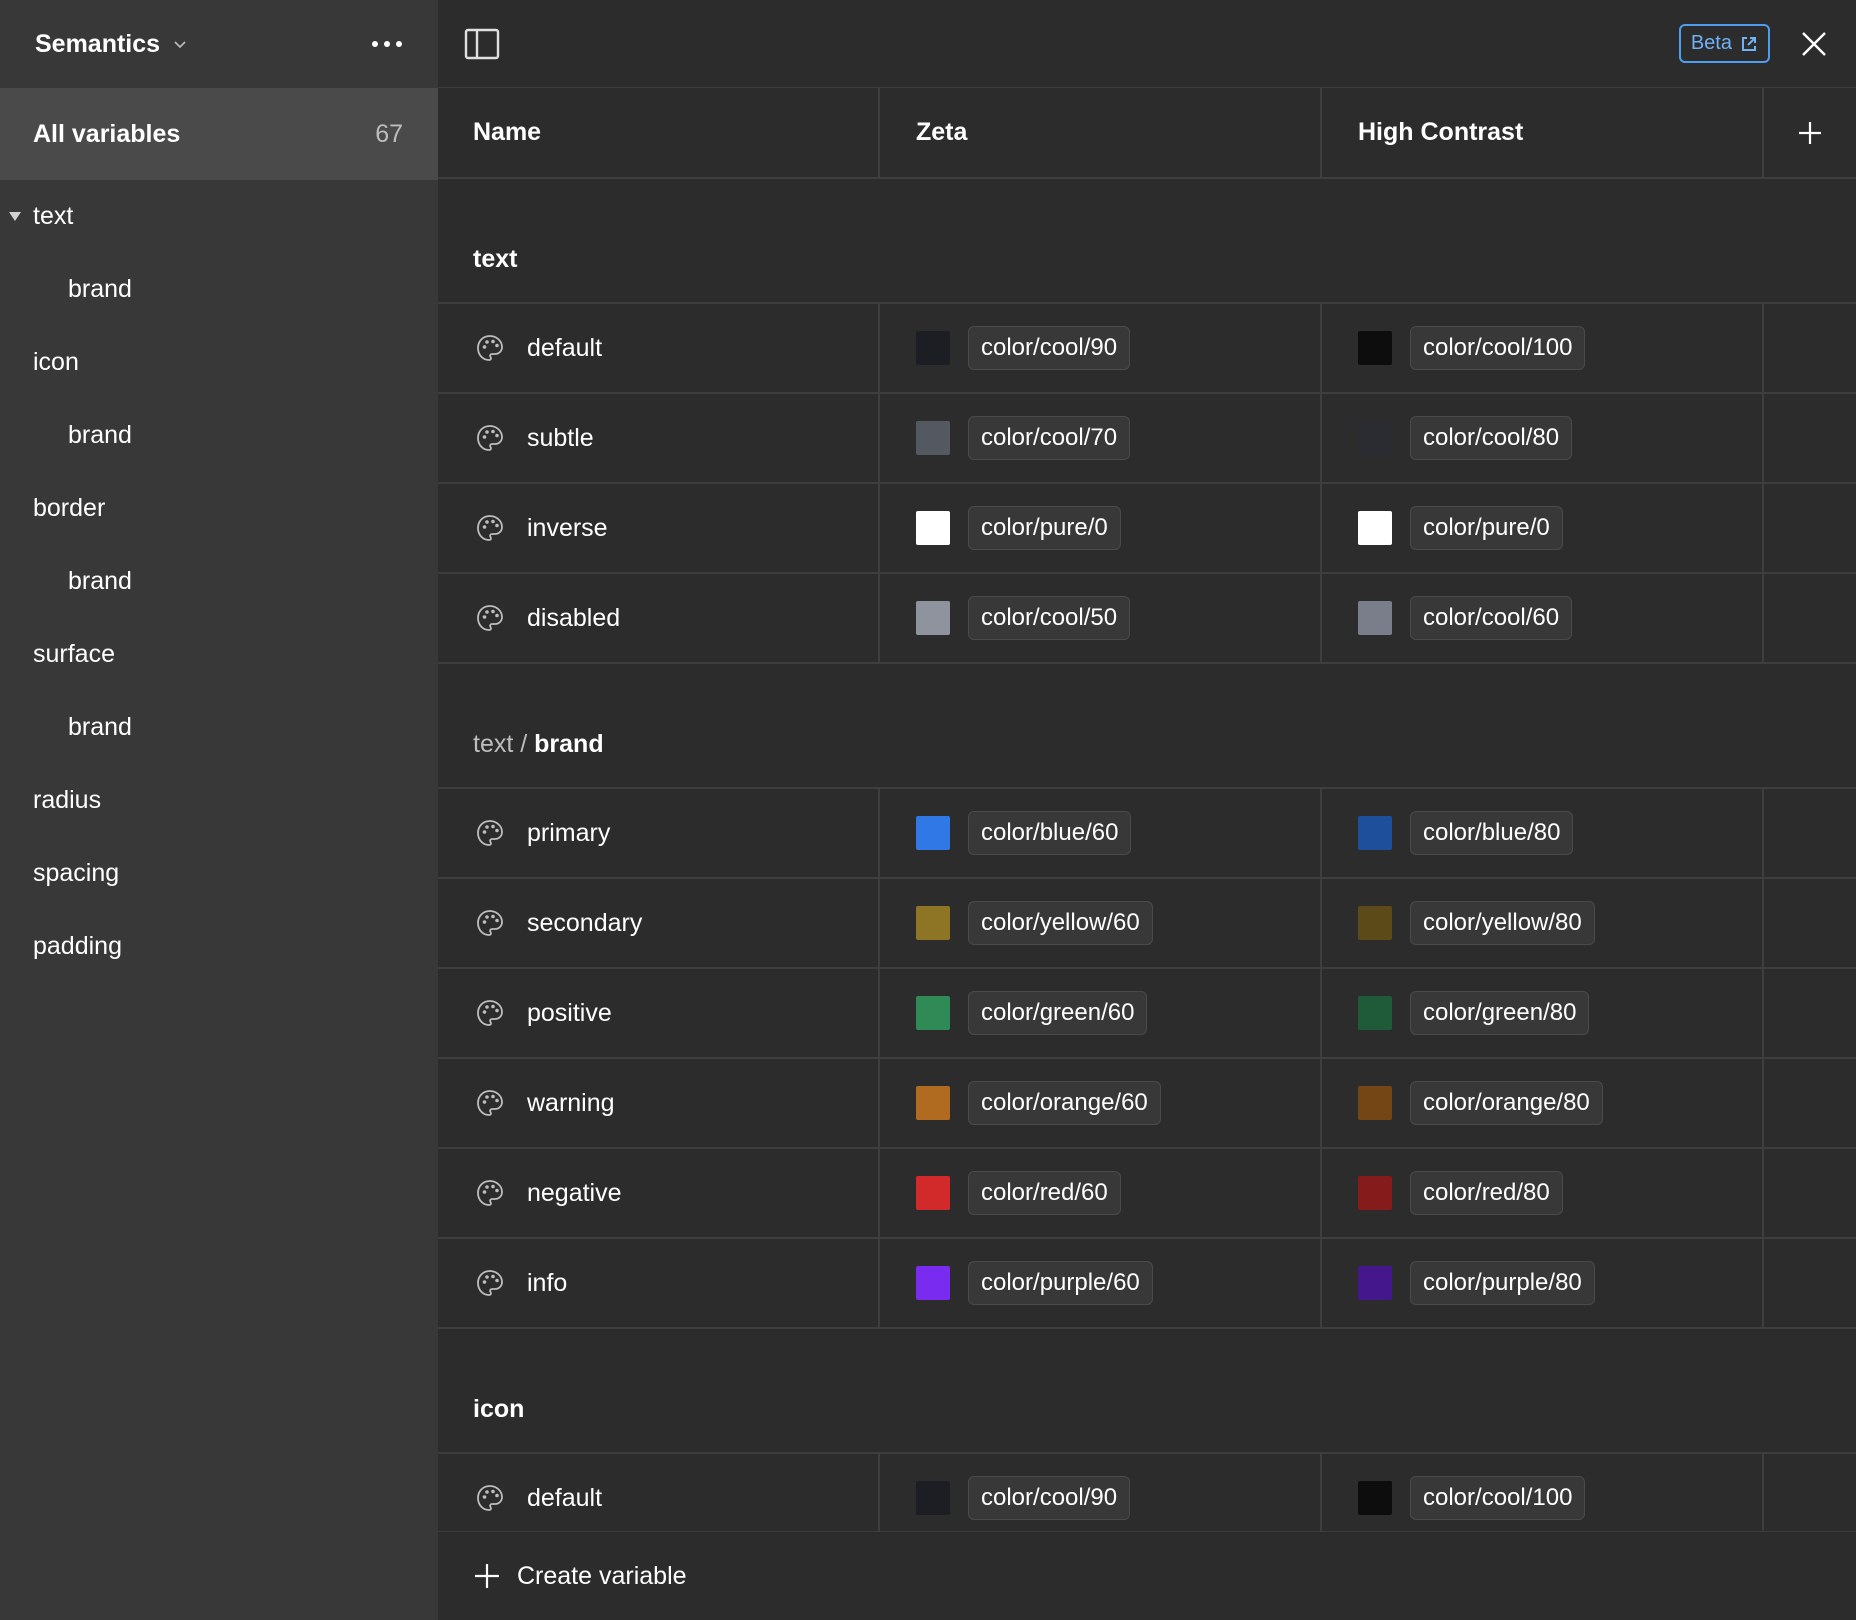 The height and width of the screenshot is (1620, 1856). I want to click on external-link-icon, so click(1749, 43).